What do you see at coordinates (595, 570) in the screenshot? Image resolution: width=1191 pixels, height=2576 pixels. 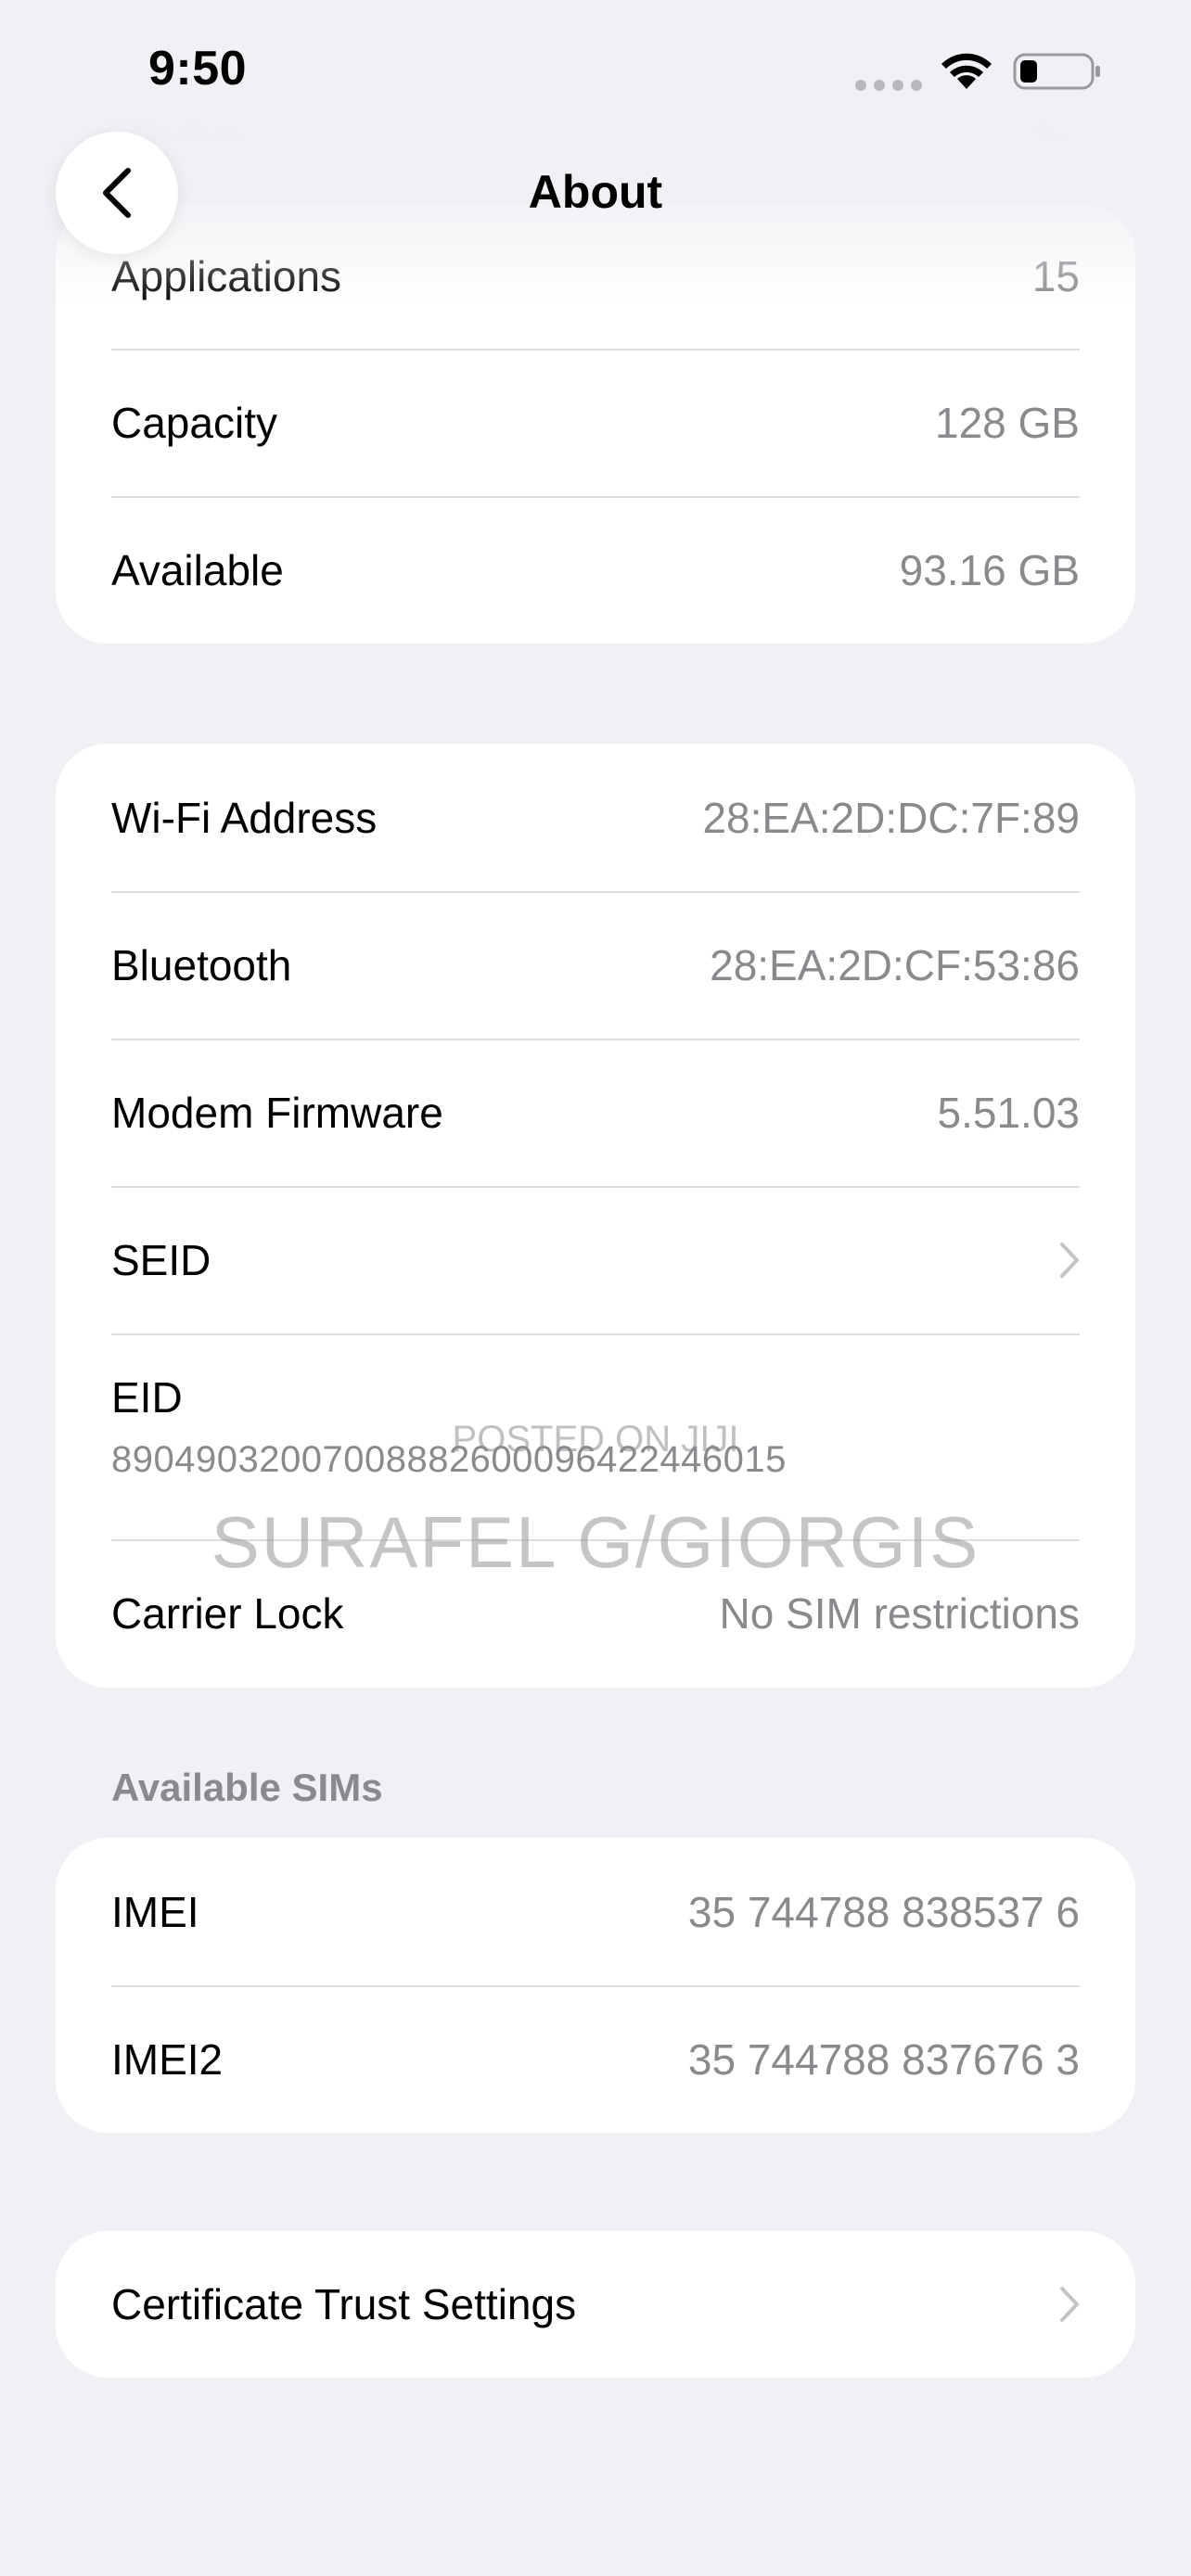 I see `row-available: Available 93.16 GB` at bounding box center [595, 570].